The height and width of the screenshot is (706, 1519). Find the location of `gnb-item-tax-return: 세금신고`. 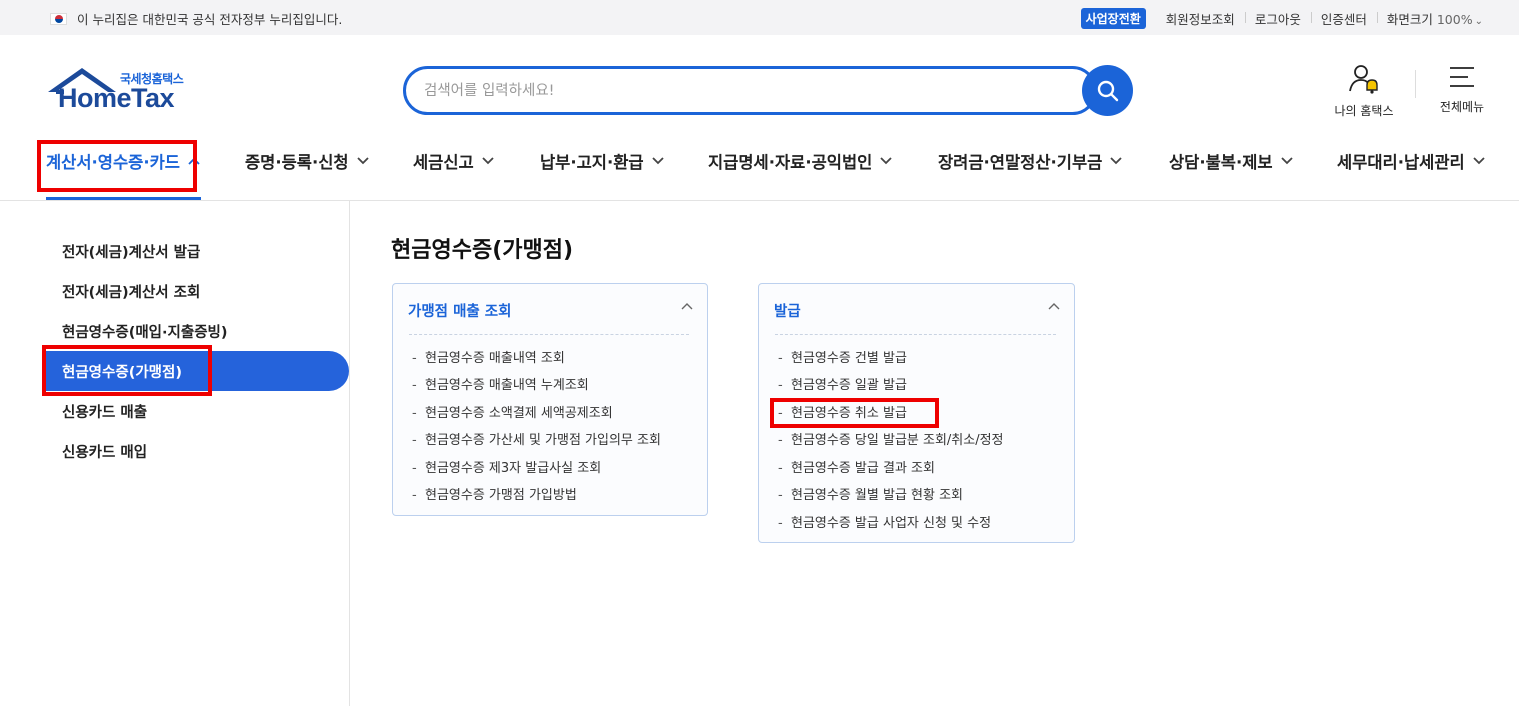

gnb-item-tax-return: 세금신고 is located at coordinates (453, 161).